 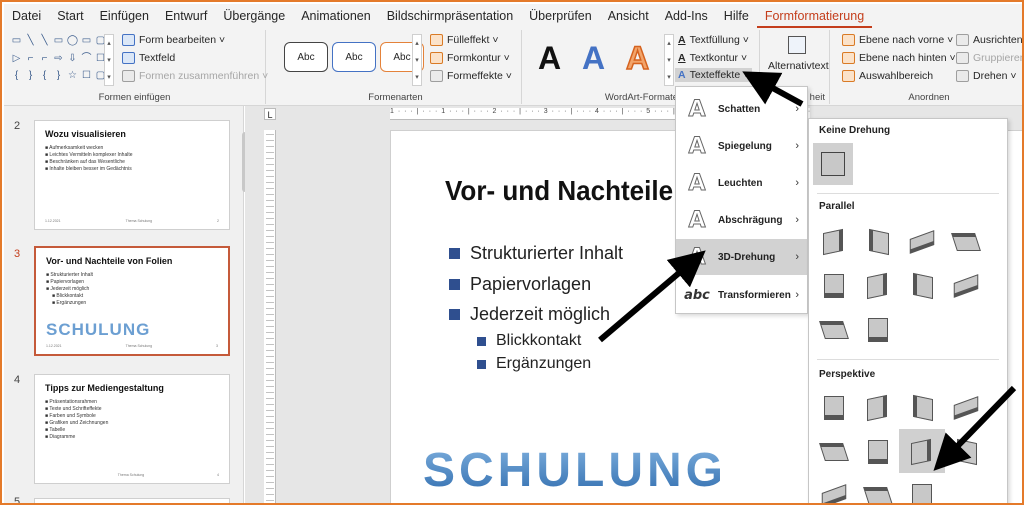 I want to click on textfeld-button: Textfeld, so click(x=148, y=58).